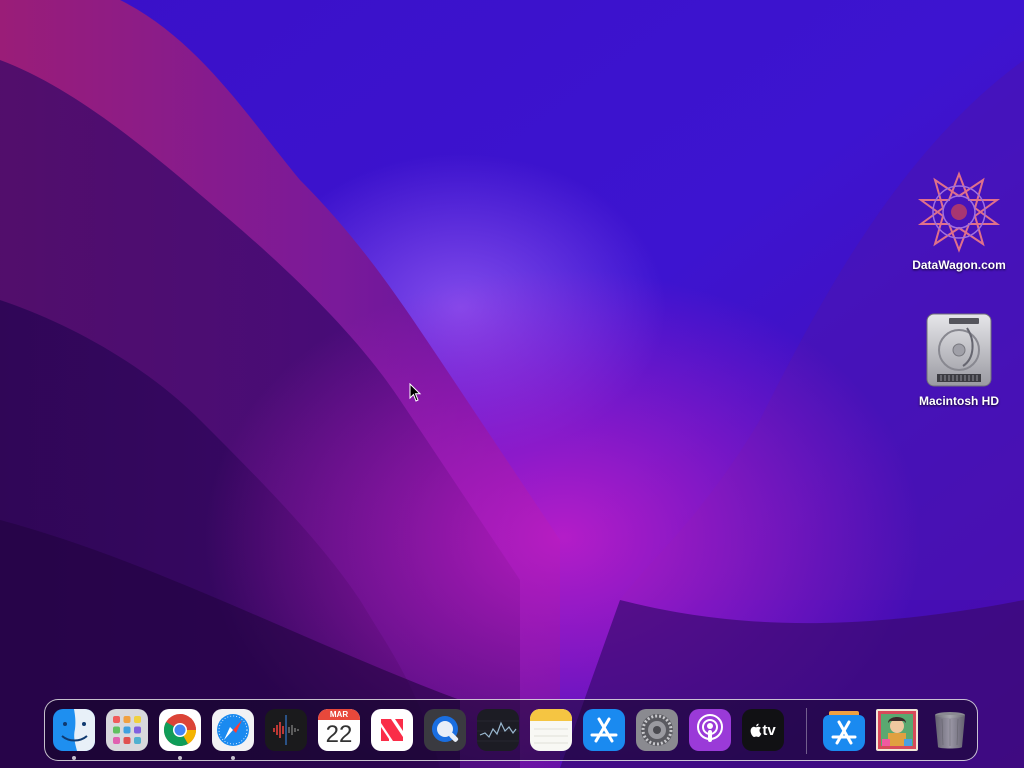 The width and height of the screenshot is (1024, 768). I want to click on dock-item-trash, so click(950, 730).